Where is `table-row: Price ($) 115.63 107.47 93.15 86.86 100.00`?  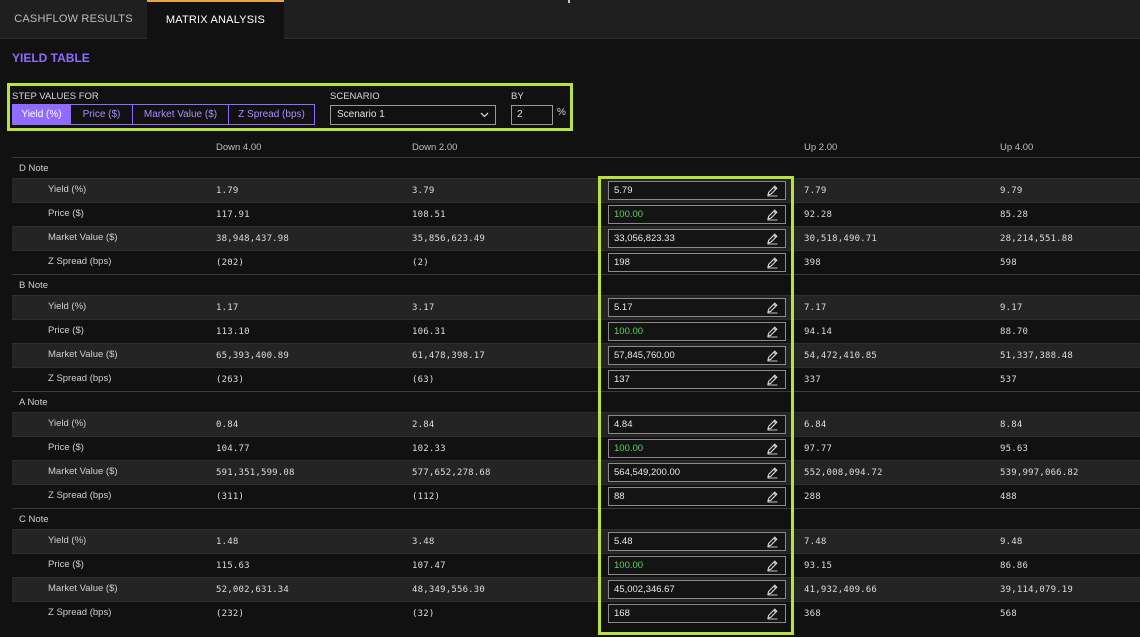 table-row: Price ($) 115.63 107.47 93.15 86.86 100.00 is located at coordinates (576, 565).